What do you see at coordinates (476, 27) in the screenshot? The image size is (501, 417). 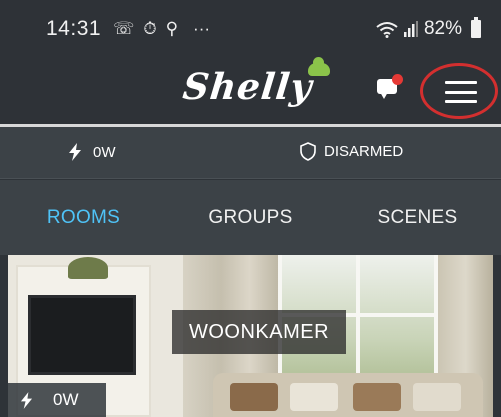 I see `battery-icon` at bounding box center [476, 27].